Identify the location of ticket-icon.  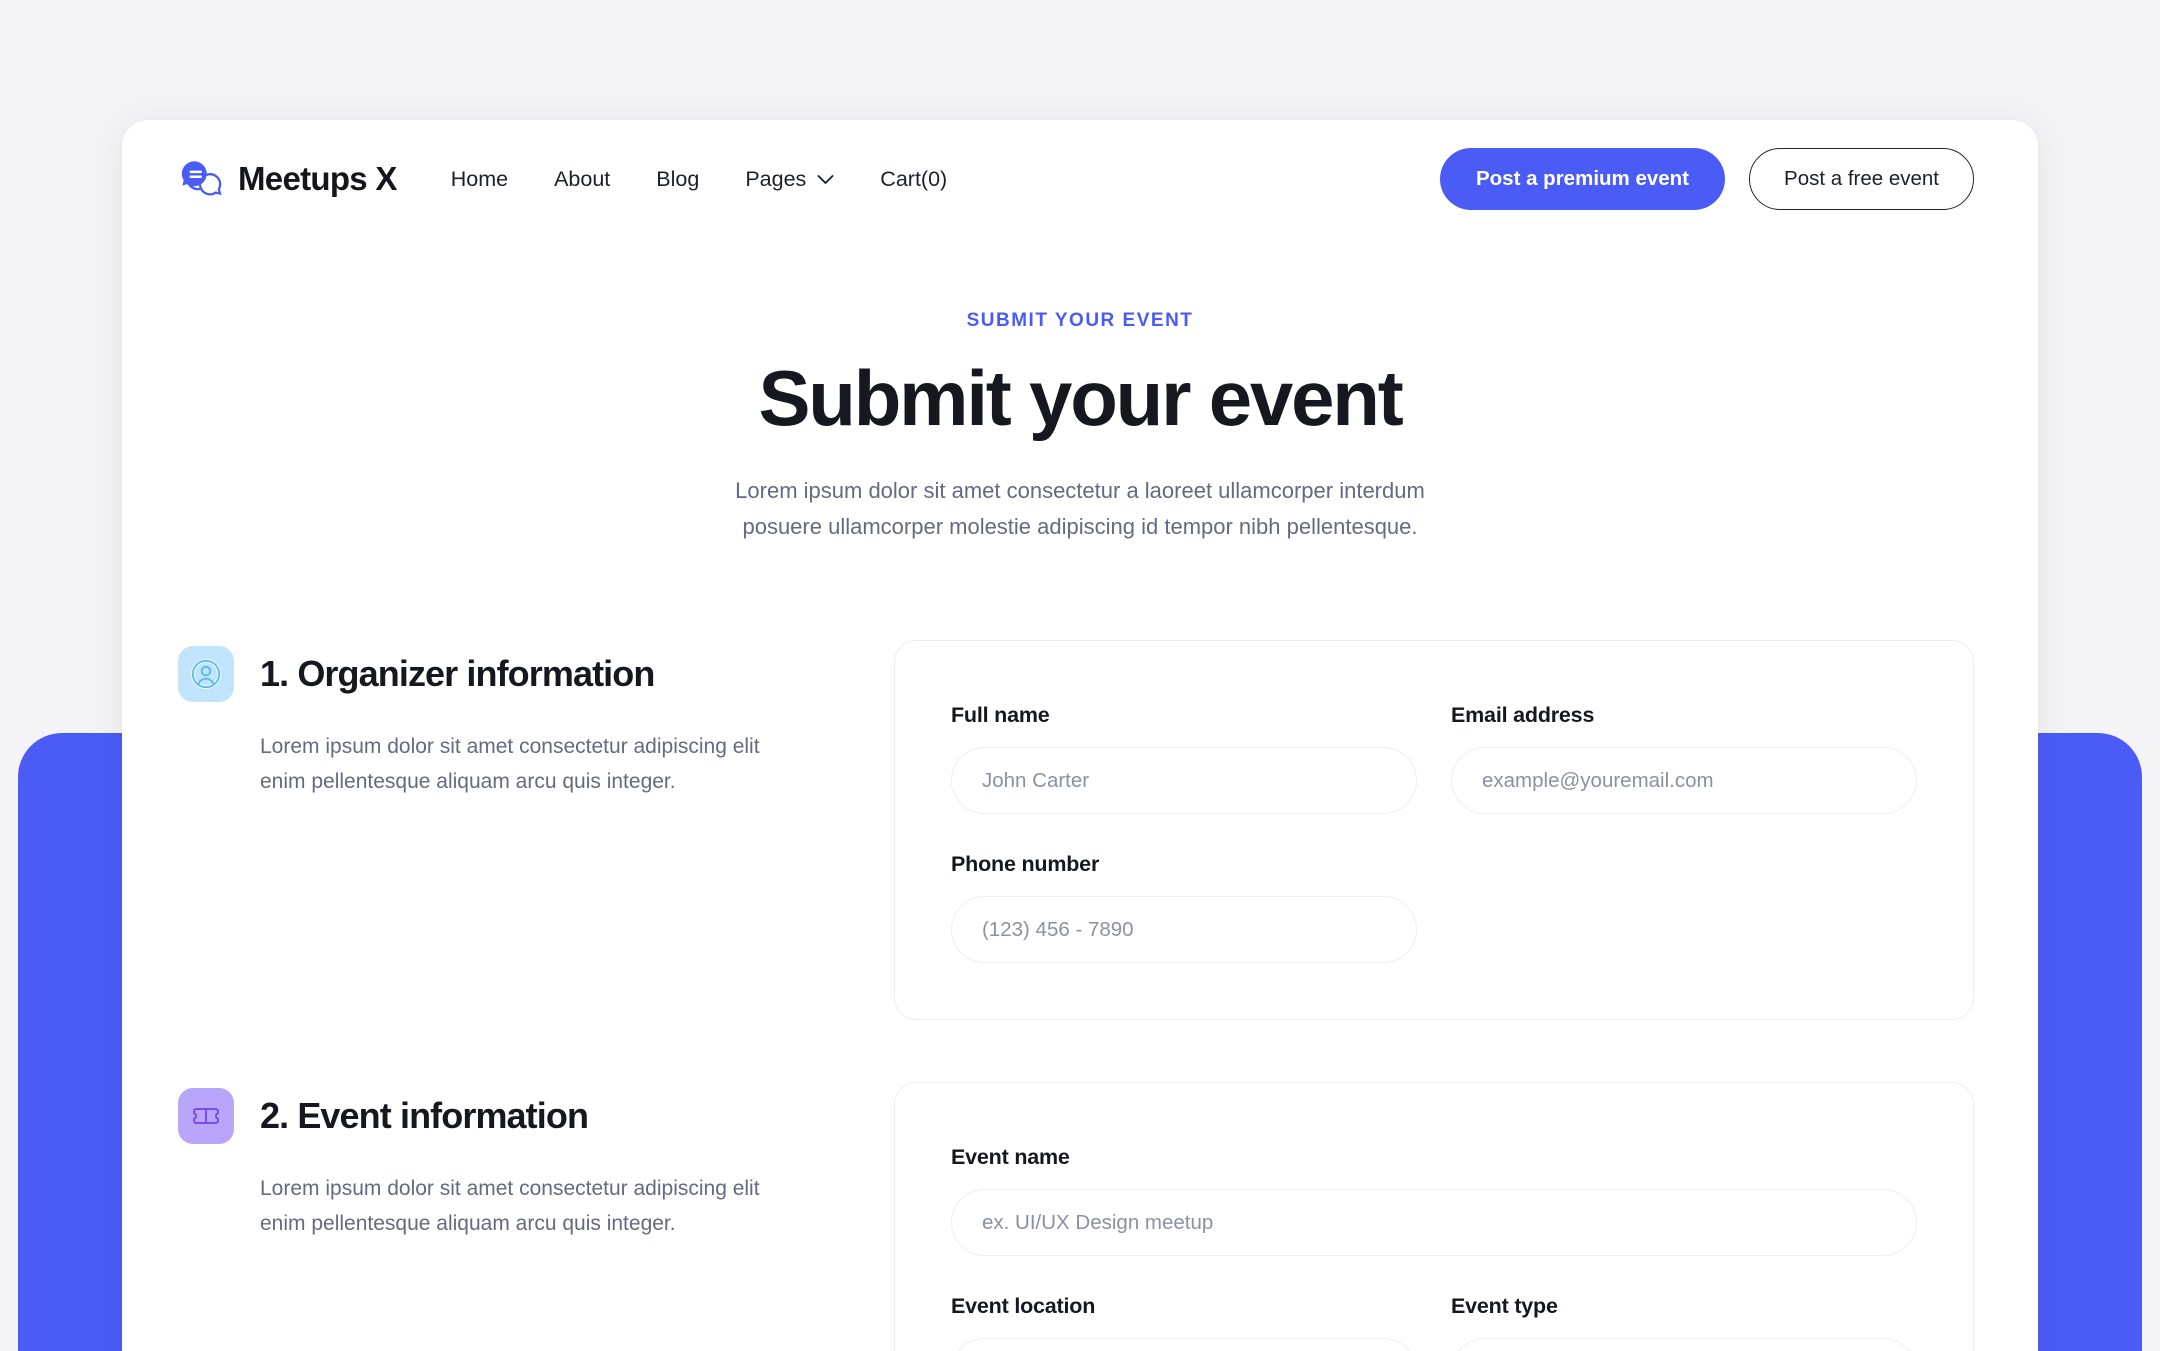
(206, 1116).